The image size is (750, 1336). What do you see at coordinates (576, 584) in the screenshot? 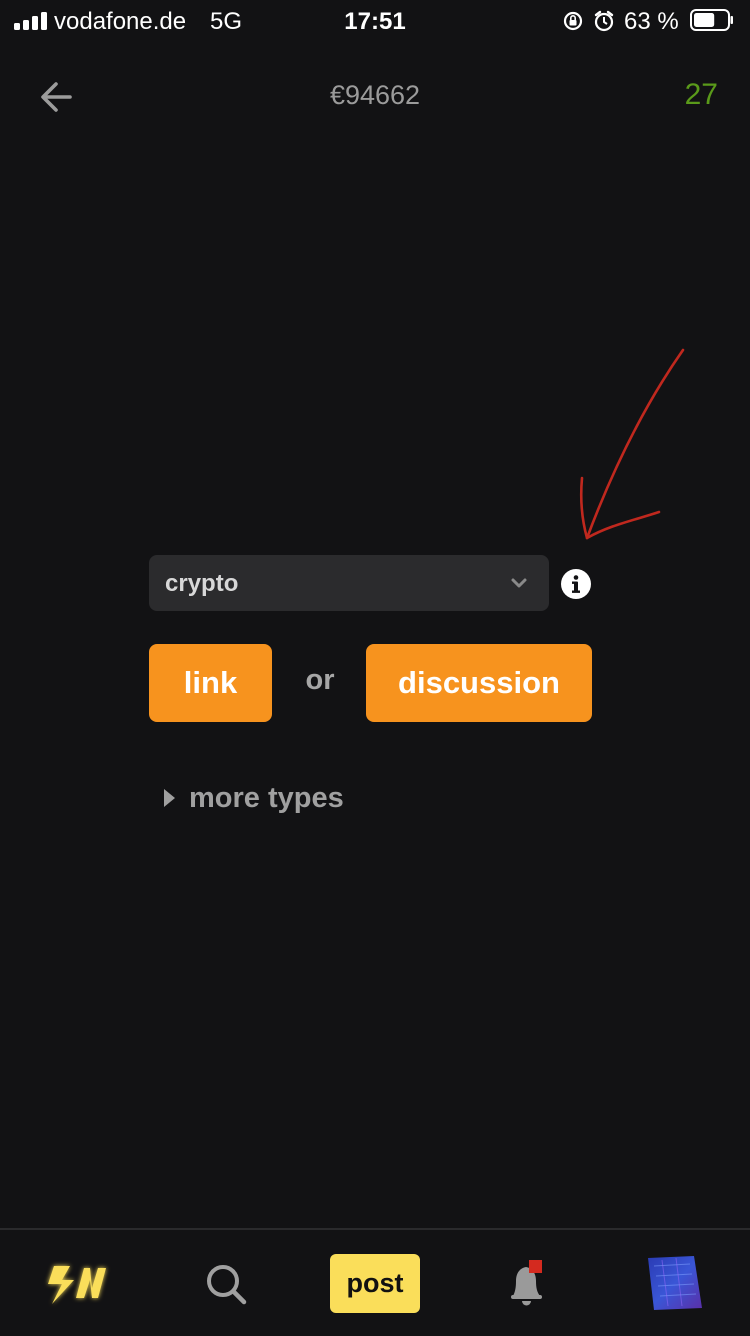
I see `info-icon` at bounding box center [576, 584].